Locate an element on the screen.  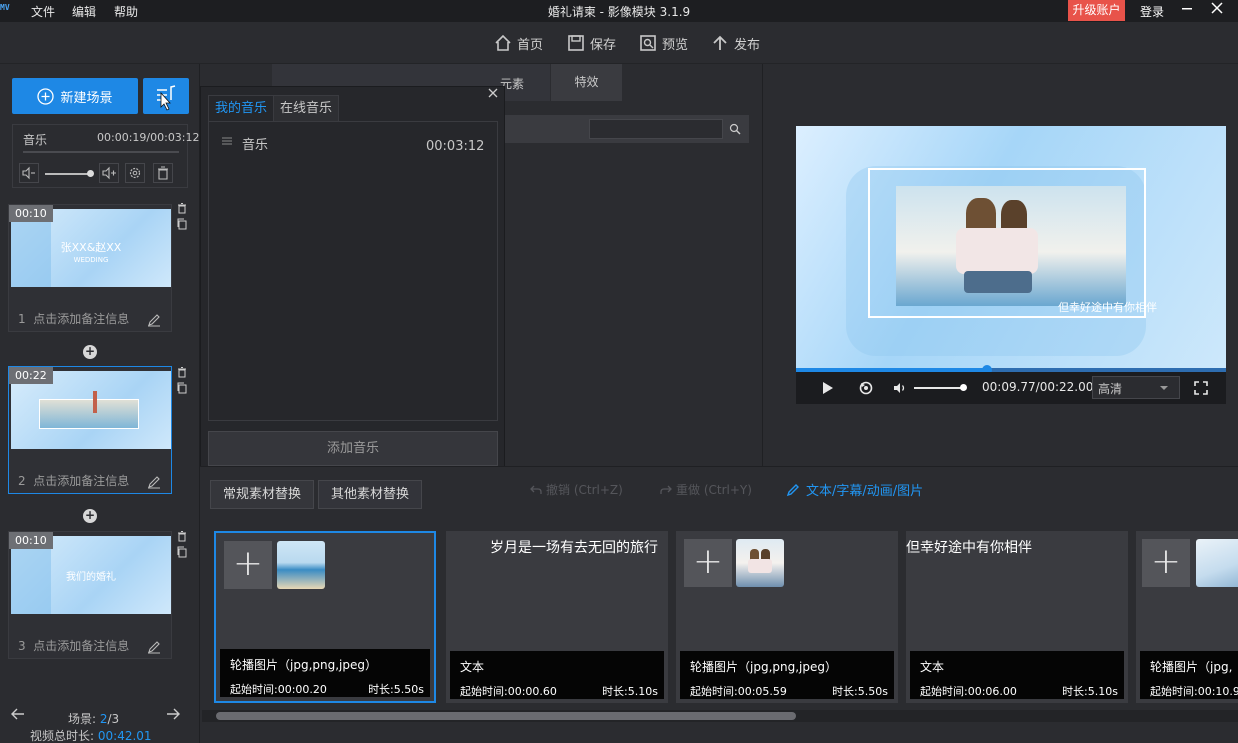
volume-up-icon is located at coordinates (109, 173).